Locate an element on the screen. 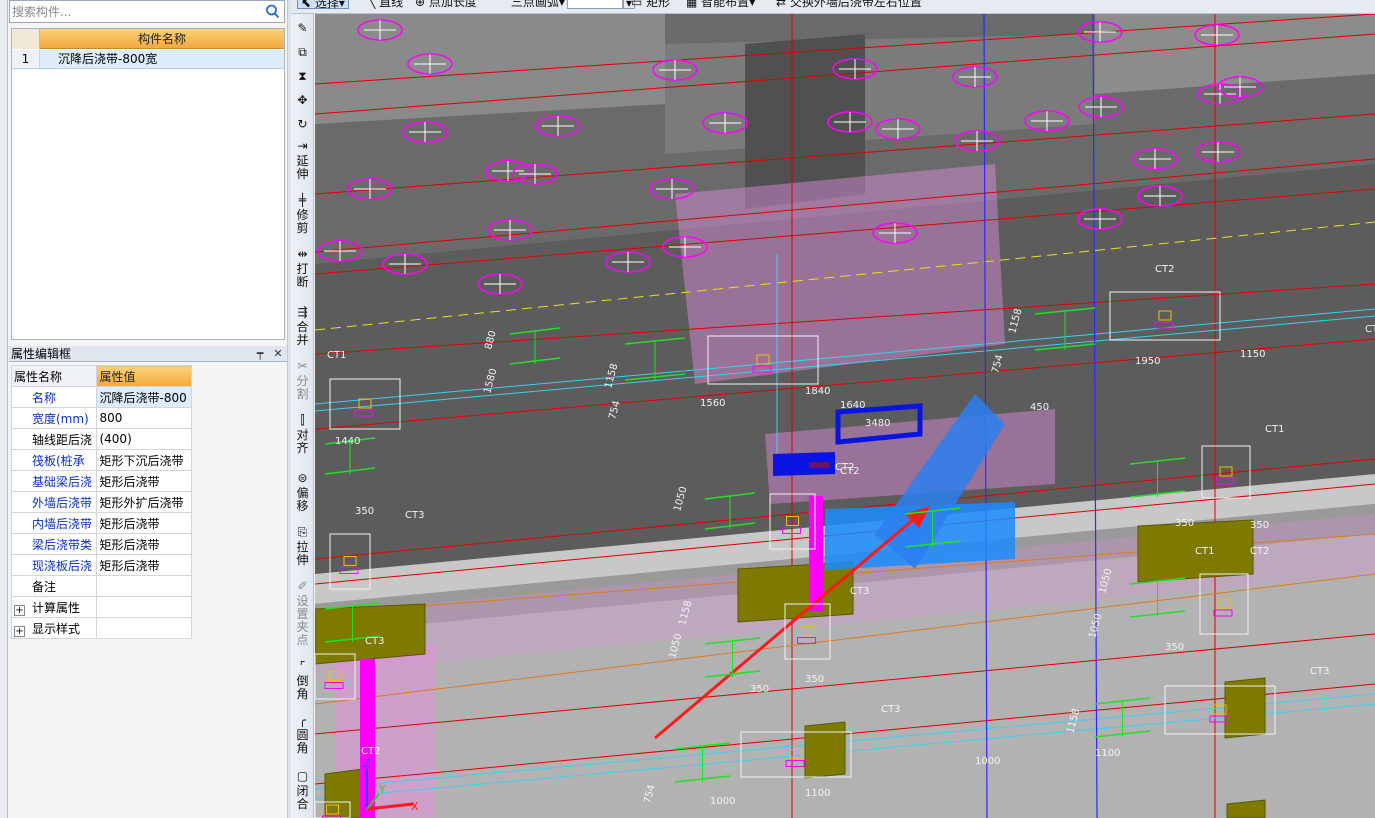  property-row: 现浇板后浇 矩形后浇带 is located at coordinates (101, 565).